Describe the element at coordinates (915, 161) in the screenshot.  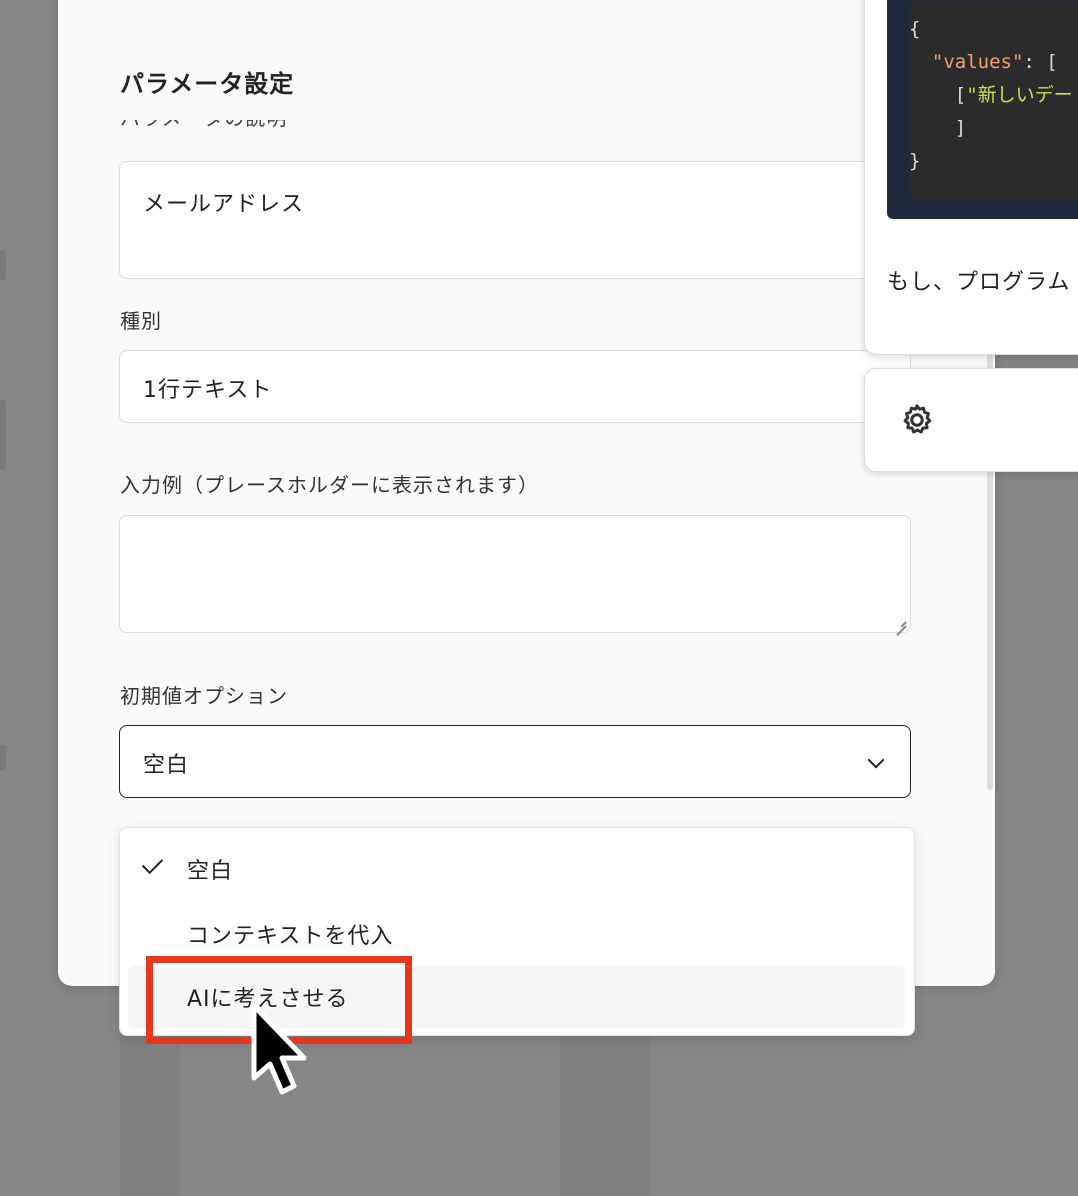
I see `code-brace-close: }` at that location.